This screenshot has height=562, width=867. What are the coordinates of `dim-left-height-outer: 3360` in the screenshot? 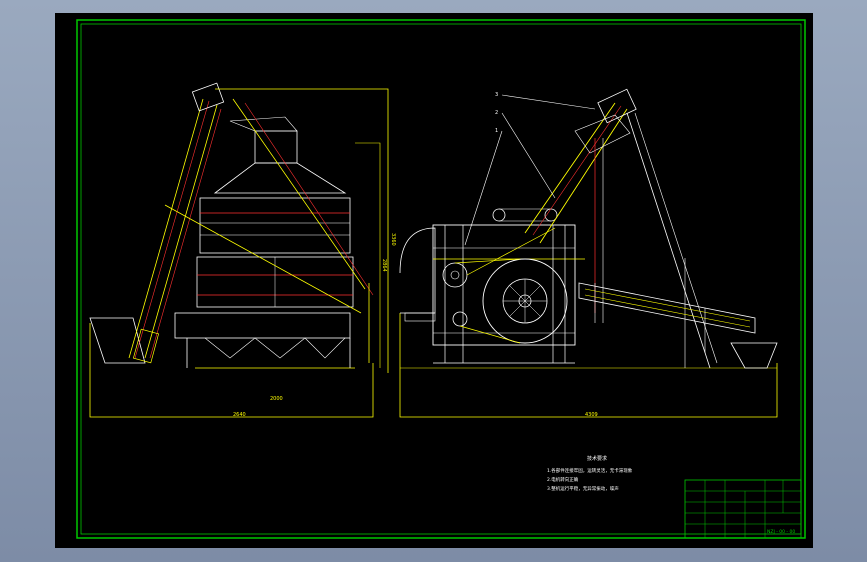 It's located at (393, 239).